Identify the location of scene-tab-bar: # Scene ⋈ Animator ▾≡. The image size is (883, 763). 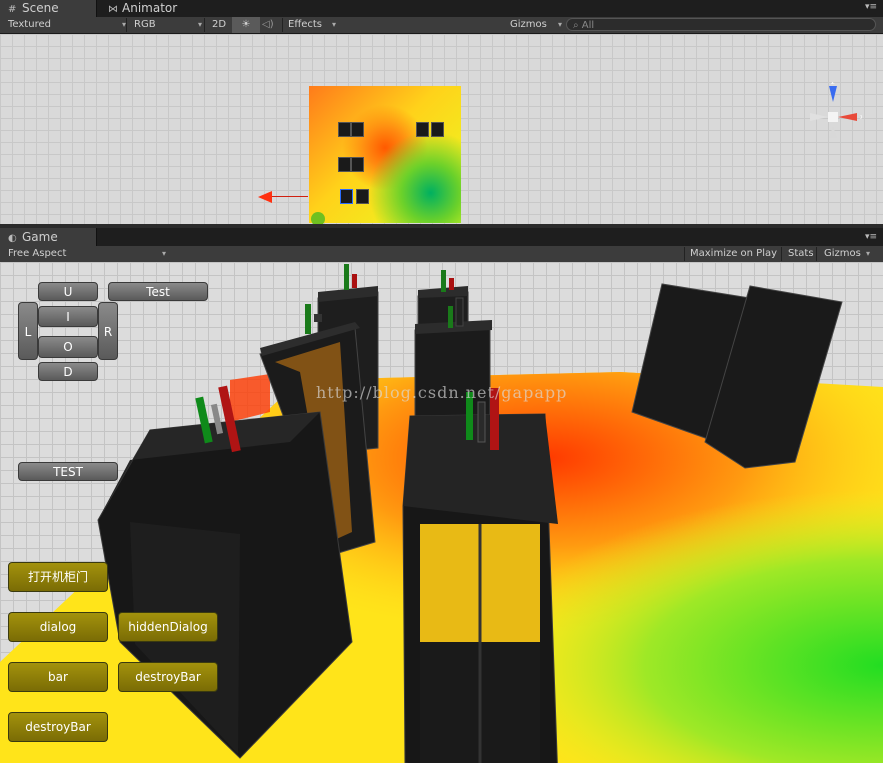
(441, 9).